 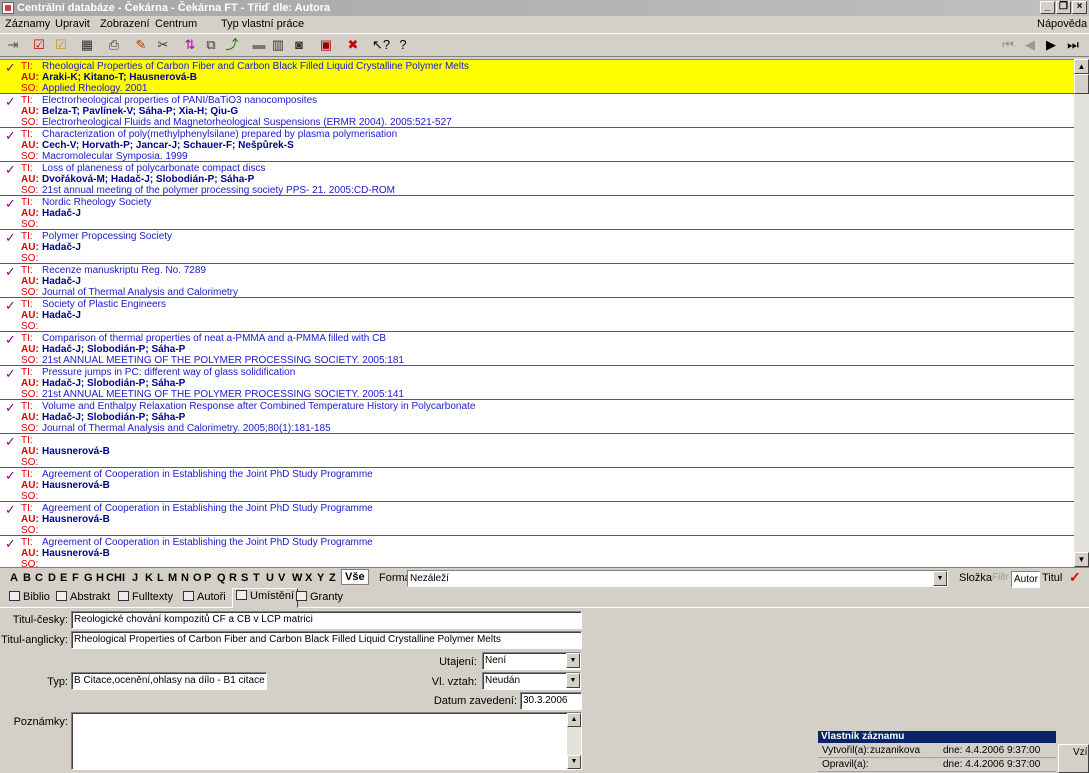 I want to click on letter-d-button: D, so click(x=52, y=578).